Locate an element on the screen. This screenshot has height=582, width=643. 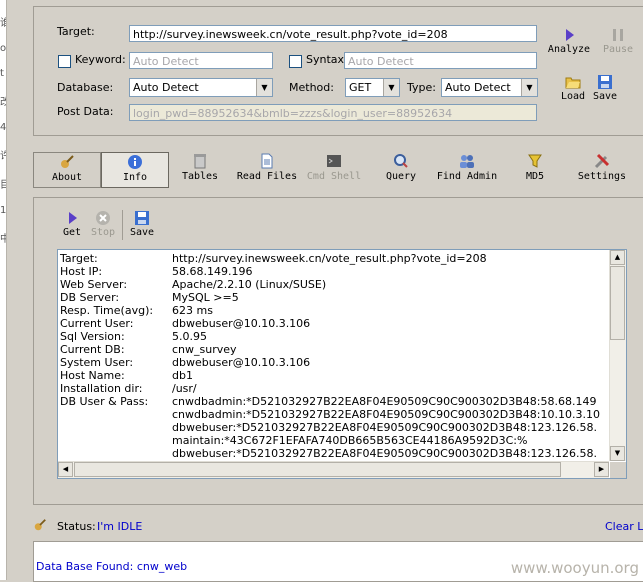
load-button: Load is located at coordinates (573, 88).